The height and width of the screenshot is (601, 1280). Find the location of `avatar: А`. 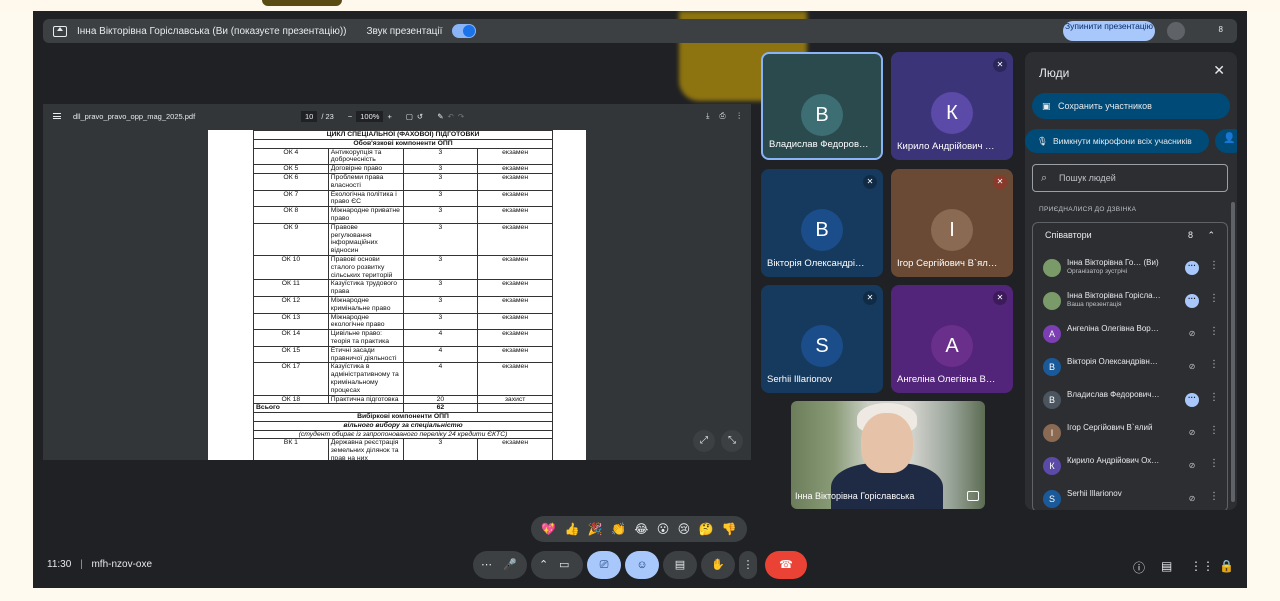

avatar: А is located at coordinates (952, 346).